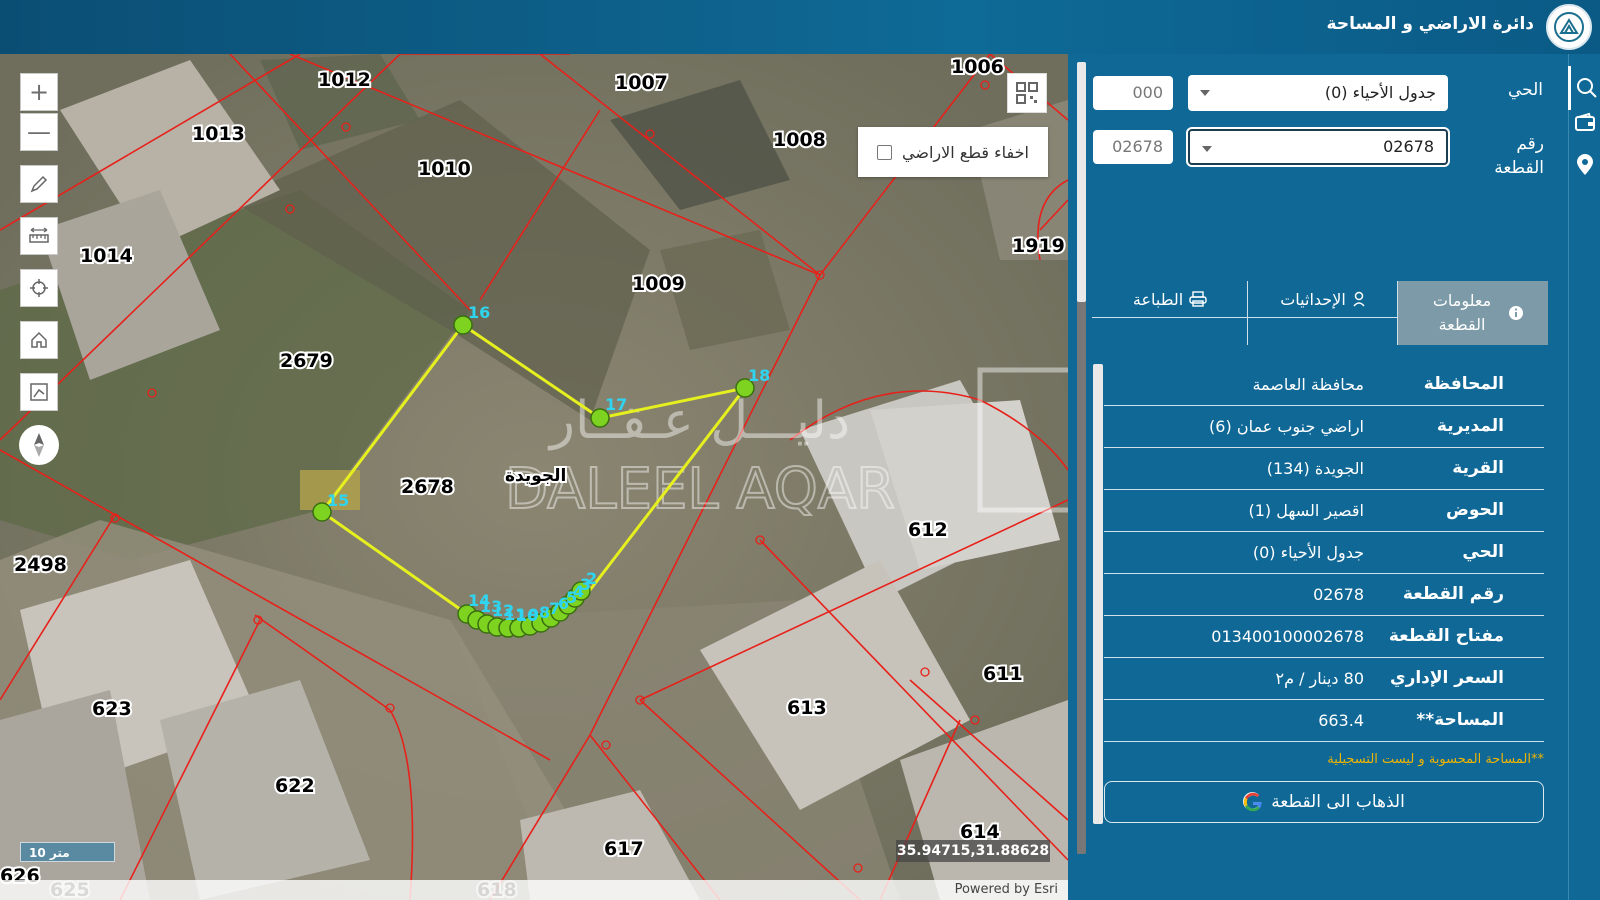 The height and width of the screenshot is (900, 1600). I want to click on parcel-number-label: 2678, so click(427, 487).